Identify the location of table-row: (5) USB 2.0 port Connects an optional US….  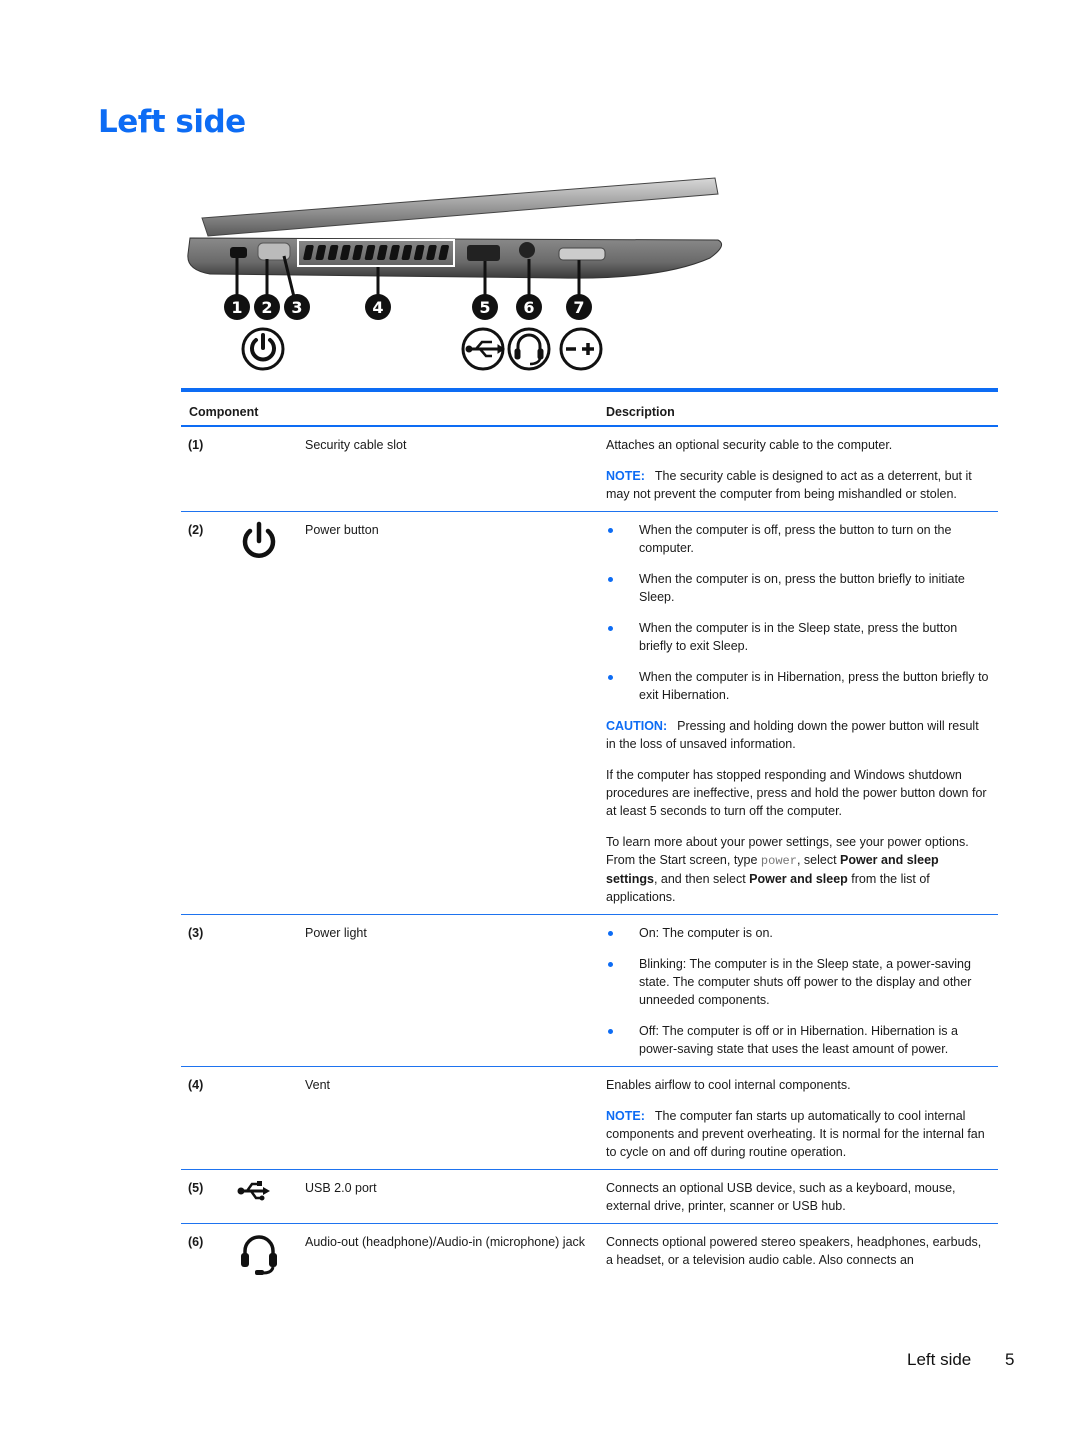
(589, 1197).